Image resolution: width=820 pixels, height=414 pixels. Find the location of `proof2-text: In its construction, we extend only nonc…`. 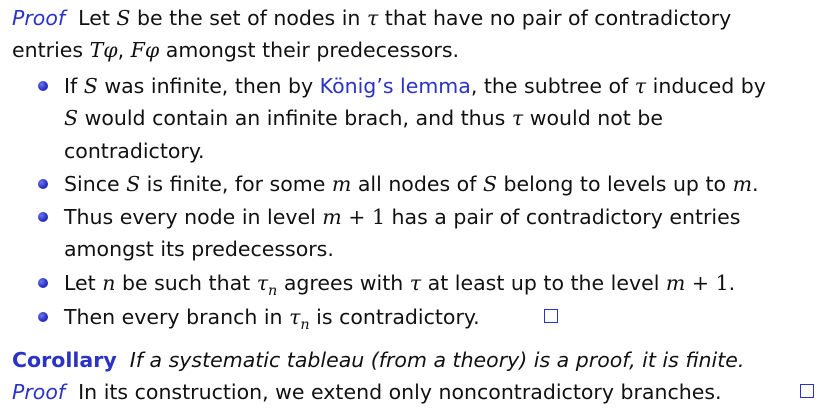

proof2-text: In its construction, we extend only nonc… is located at coordinates (400, 392).